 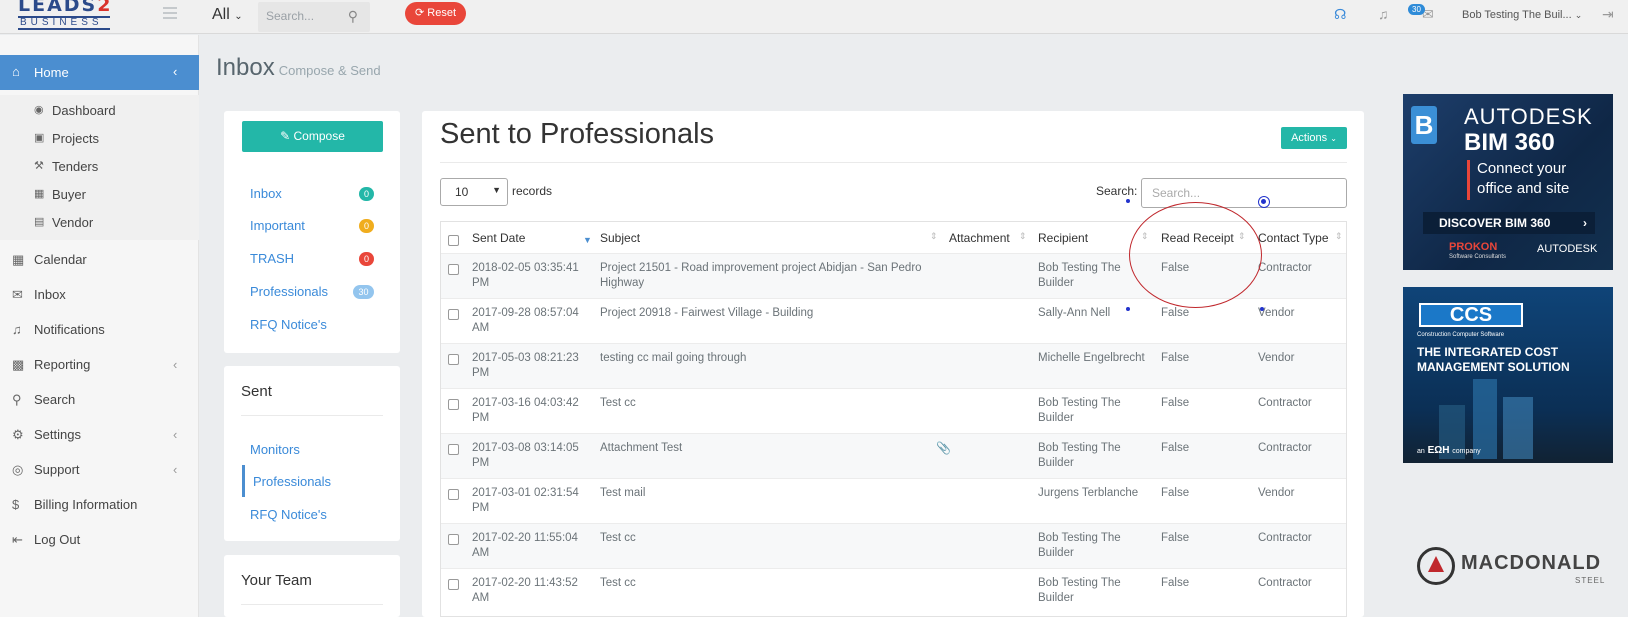 What do you see at coordinates (277, 225) in the screenshot?
I see `folder-important: Important` at bounding box center [277, 225].